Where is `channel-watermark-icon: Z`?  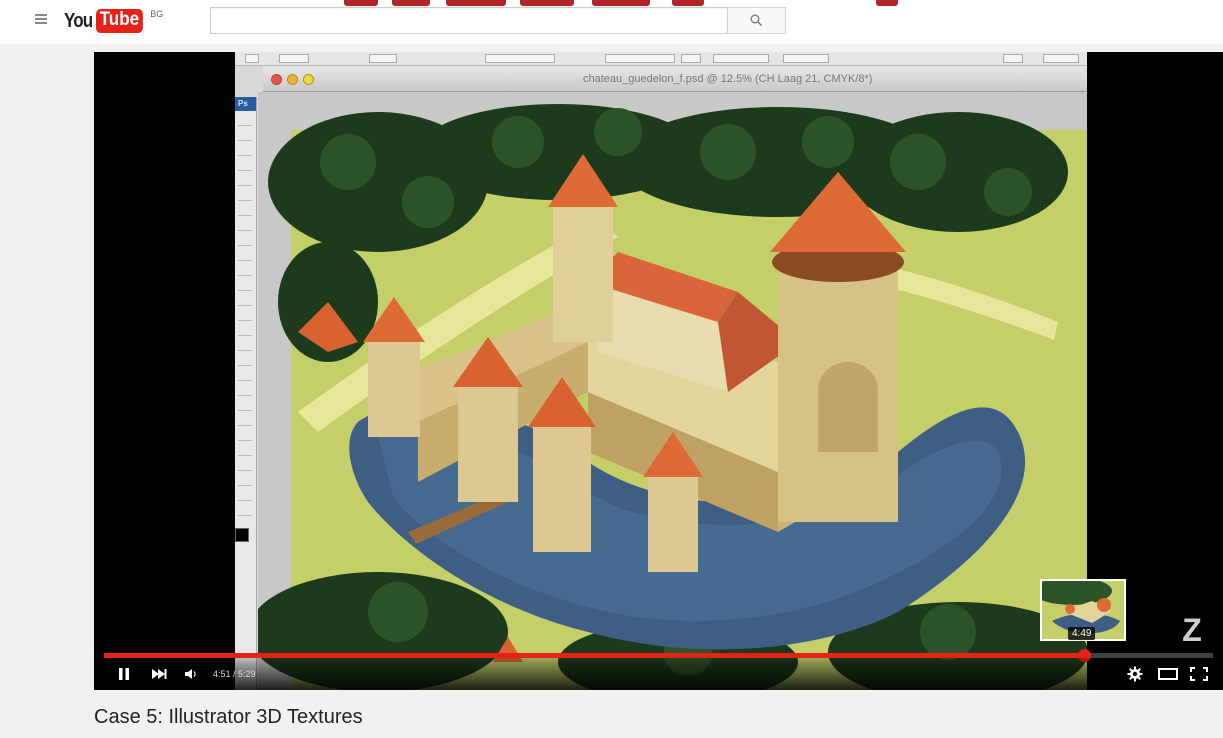 channel-watermark-icon: Z is located at coordinates (1192, 629).